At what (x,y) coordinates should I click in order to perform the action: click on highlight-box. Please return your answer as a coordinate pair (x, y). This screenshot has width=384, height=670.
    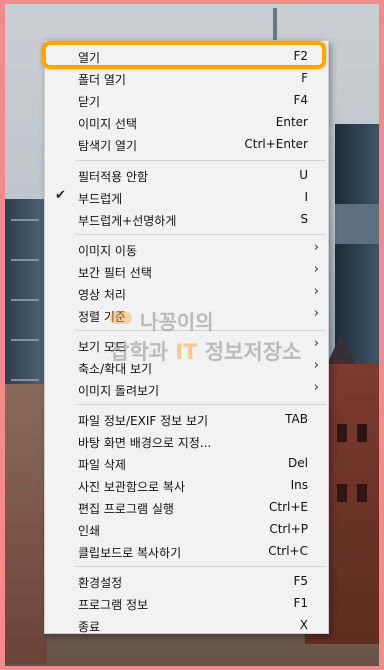
    Looking at the image, I should click on (184, 55).